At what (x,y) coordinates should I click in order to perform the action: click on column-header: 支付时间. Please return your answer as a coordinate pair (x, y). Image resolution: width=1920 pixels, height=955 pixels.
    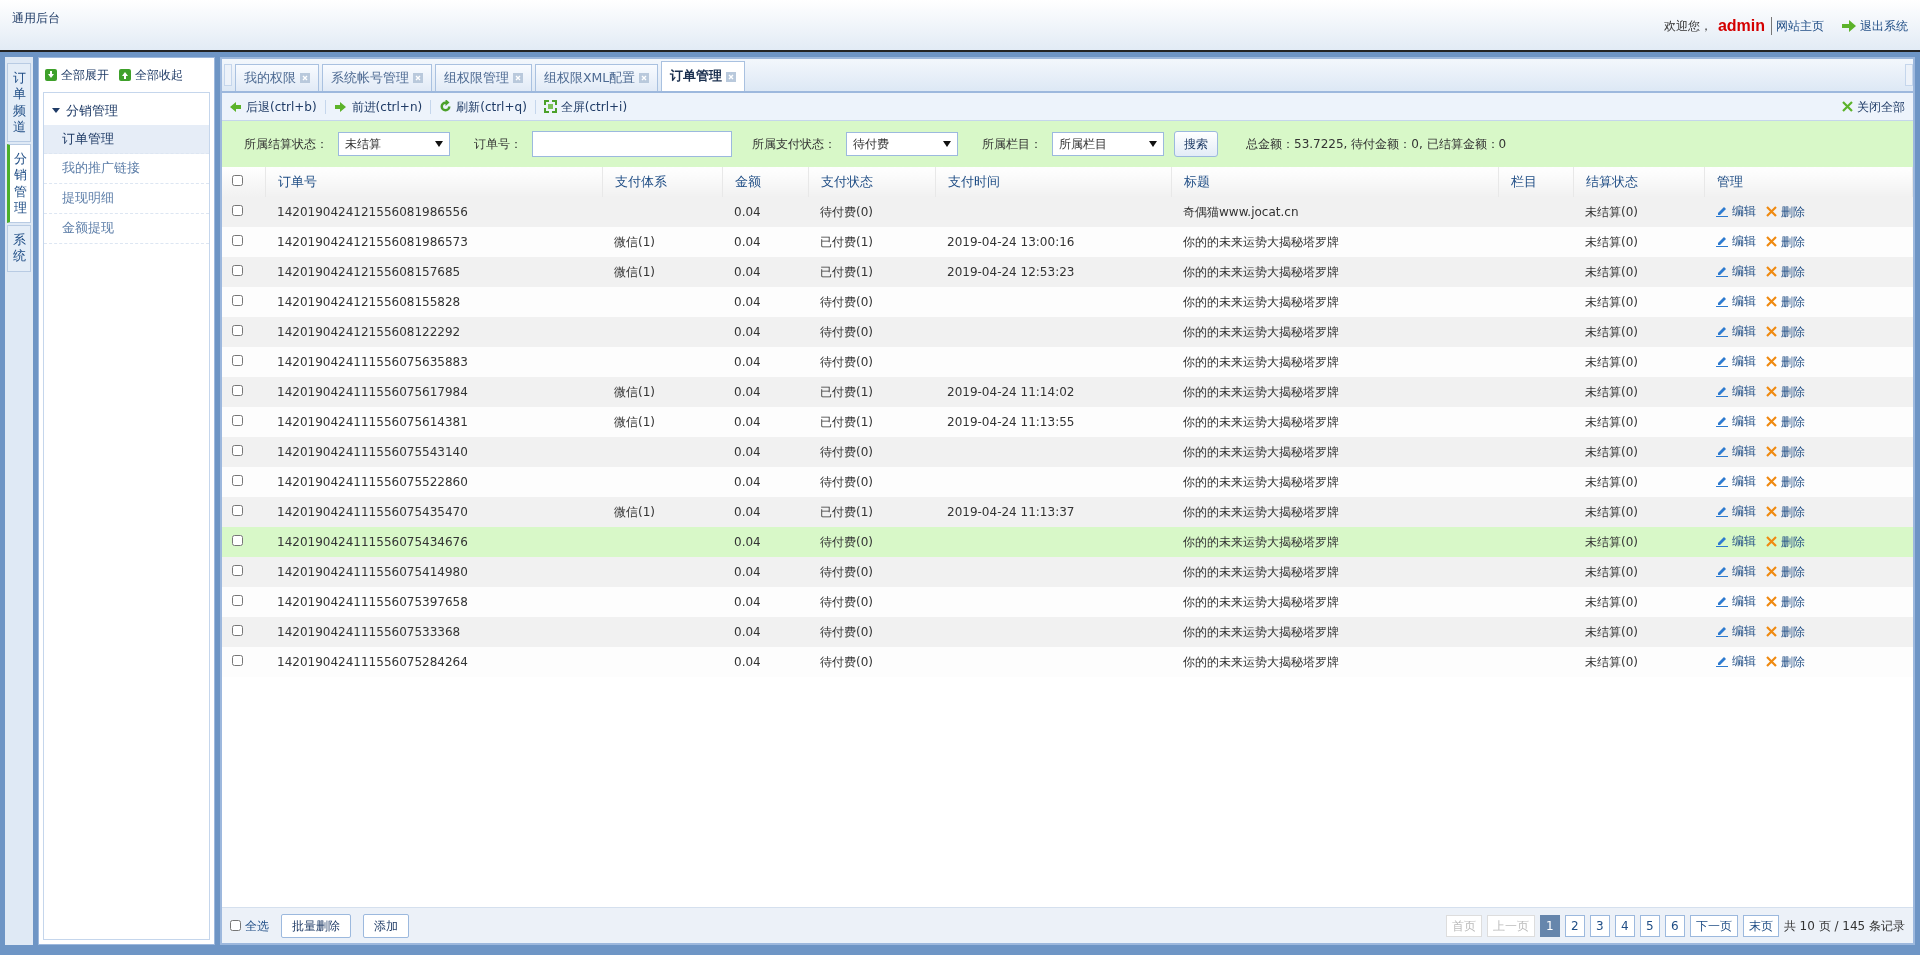
    Looking at the image, I should click on (973, 181).